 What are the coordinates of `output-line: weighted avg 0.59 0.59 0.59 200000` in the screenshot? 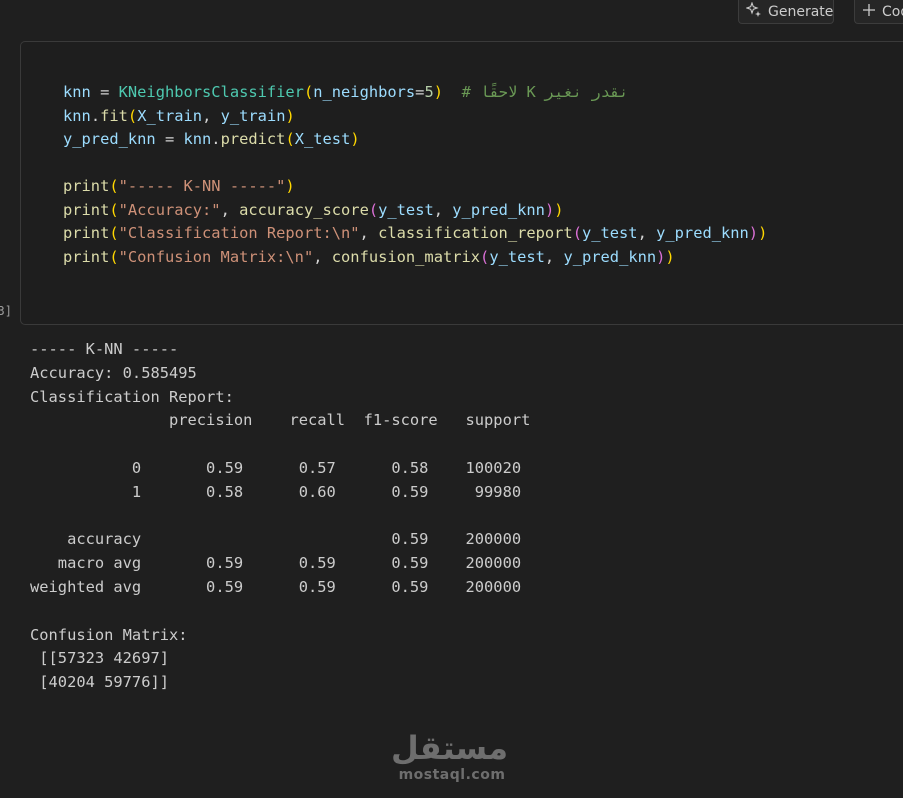 It's located at (276, 586).